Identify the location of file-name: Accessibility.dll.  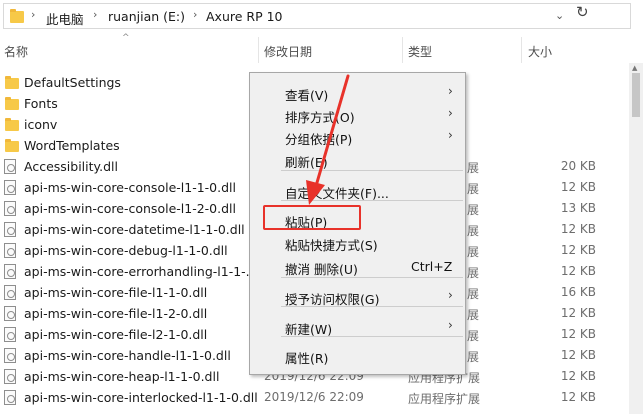
(71, 166).